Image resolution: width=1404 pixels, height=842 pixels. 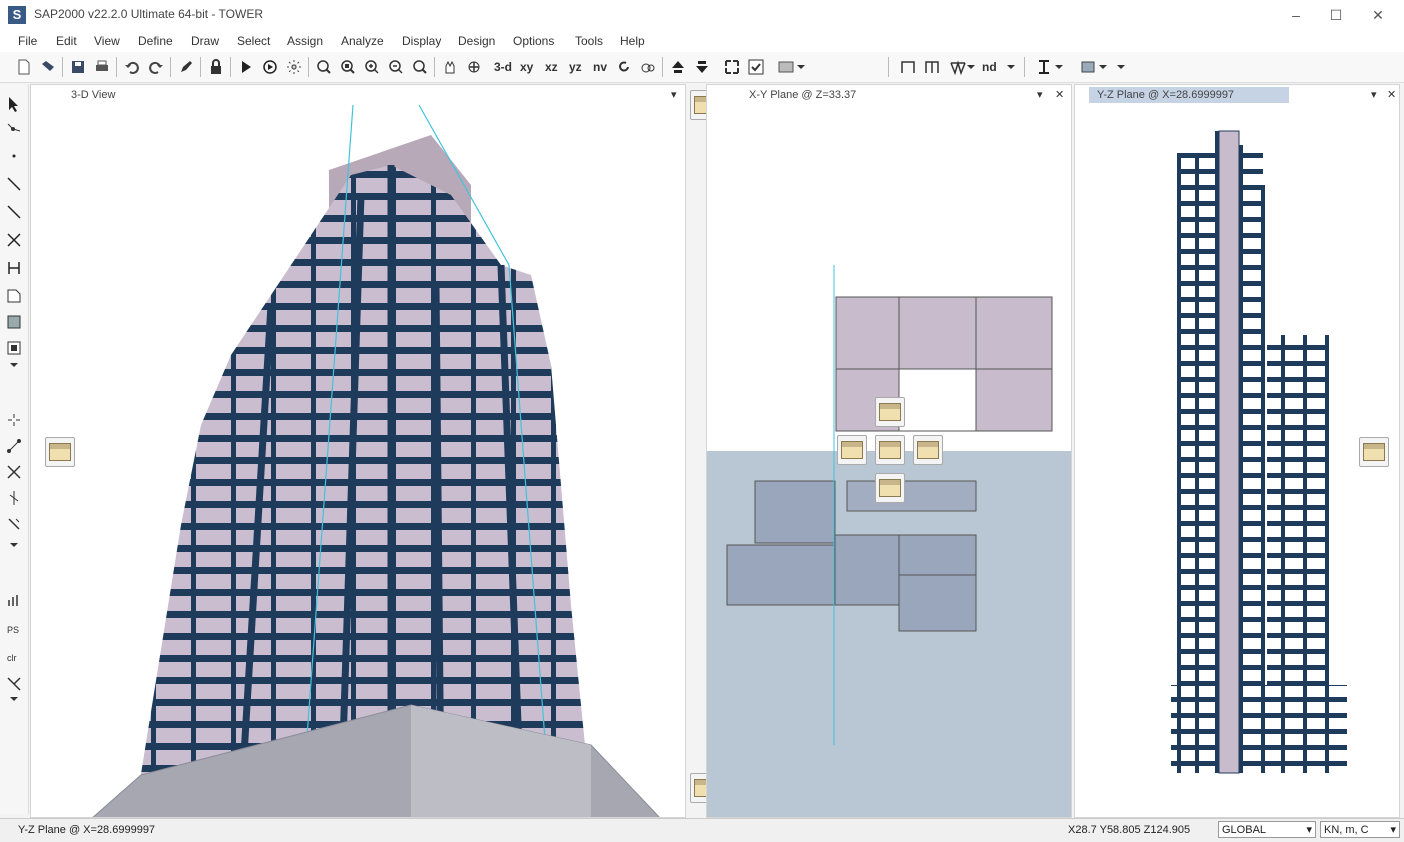 What do you see at coordinates (205, 41) in the screenshot?
I see `menu-draw: Draw` at bounding box center [205, 41].